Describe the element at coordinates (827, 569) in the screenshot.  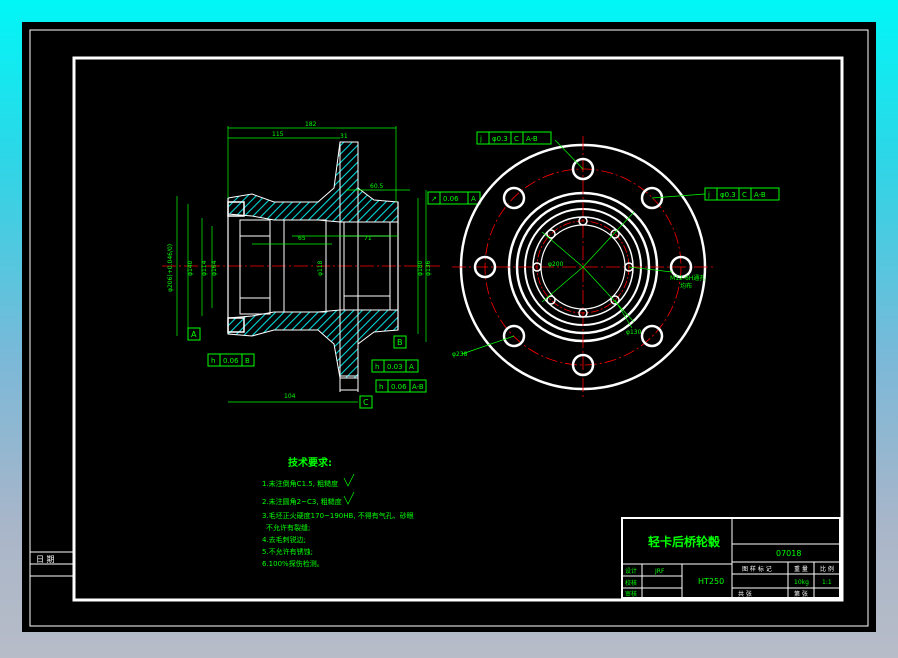
I see `header-scale: 比 例` at that location.